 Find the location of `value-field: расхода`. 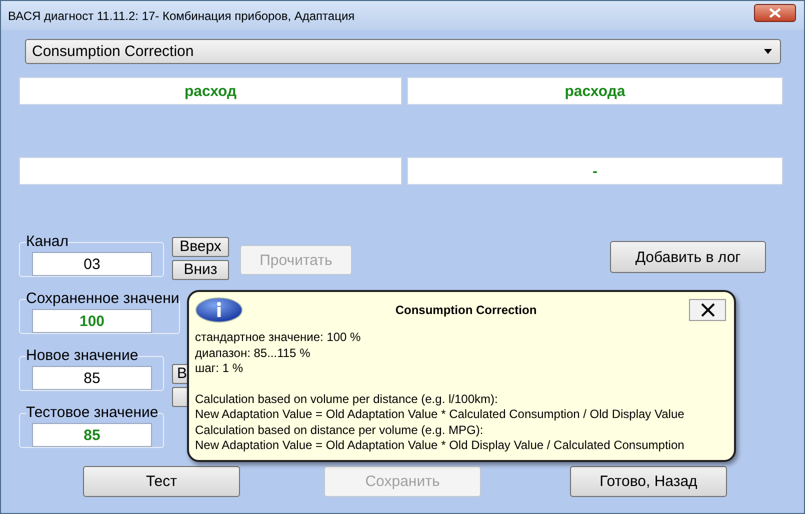

value-field: расхода is located at coordinates (595, 91).